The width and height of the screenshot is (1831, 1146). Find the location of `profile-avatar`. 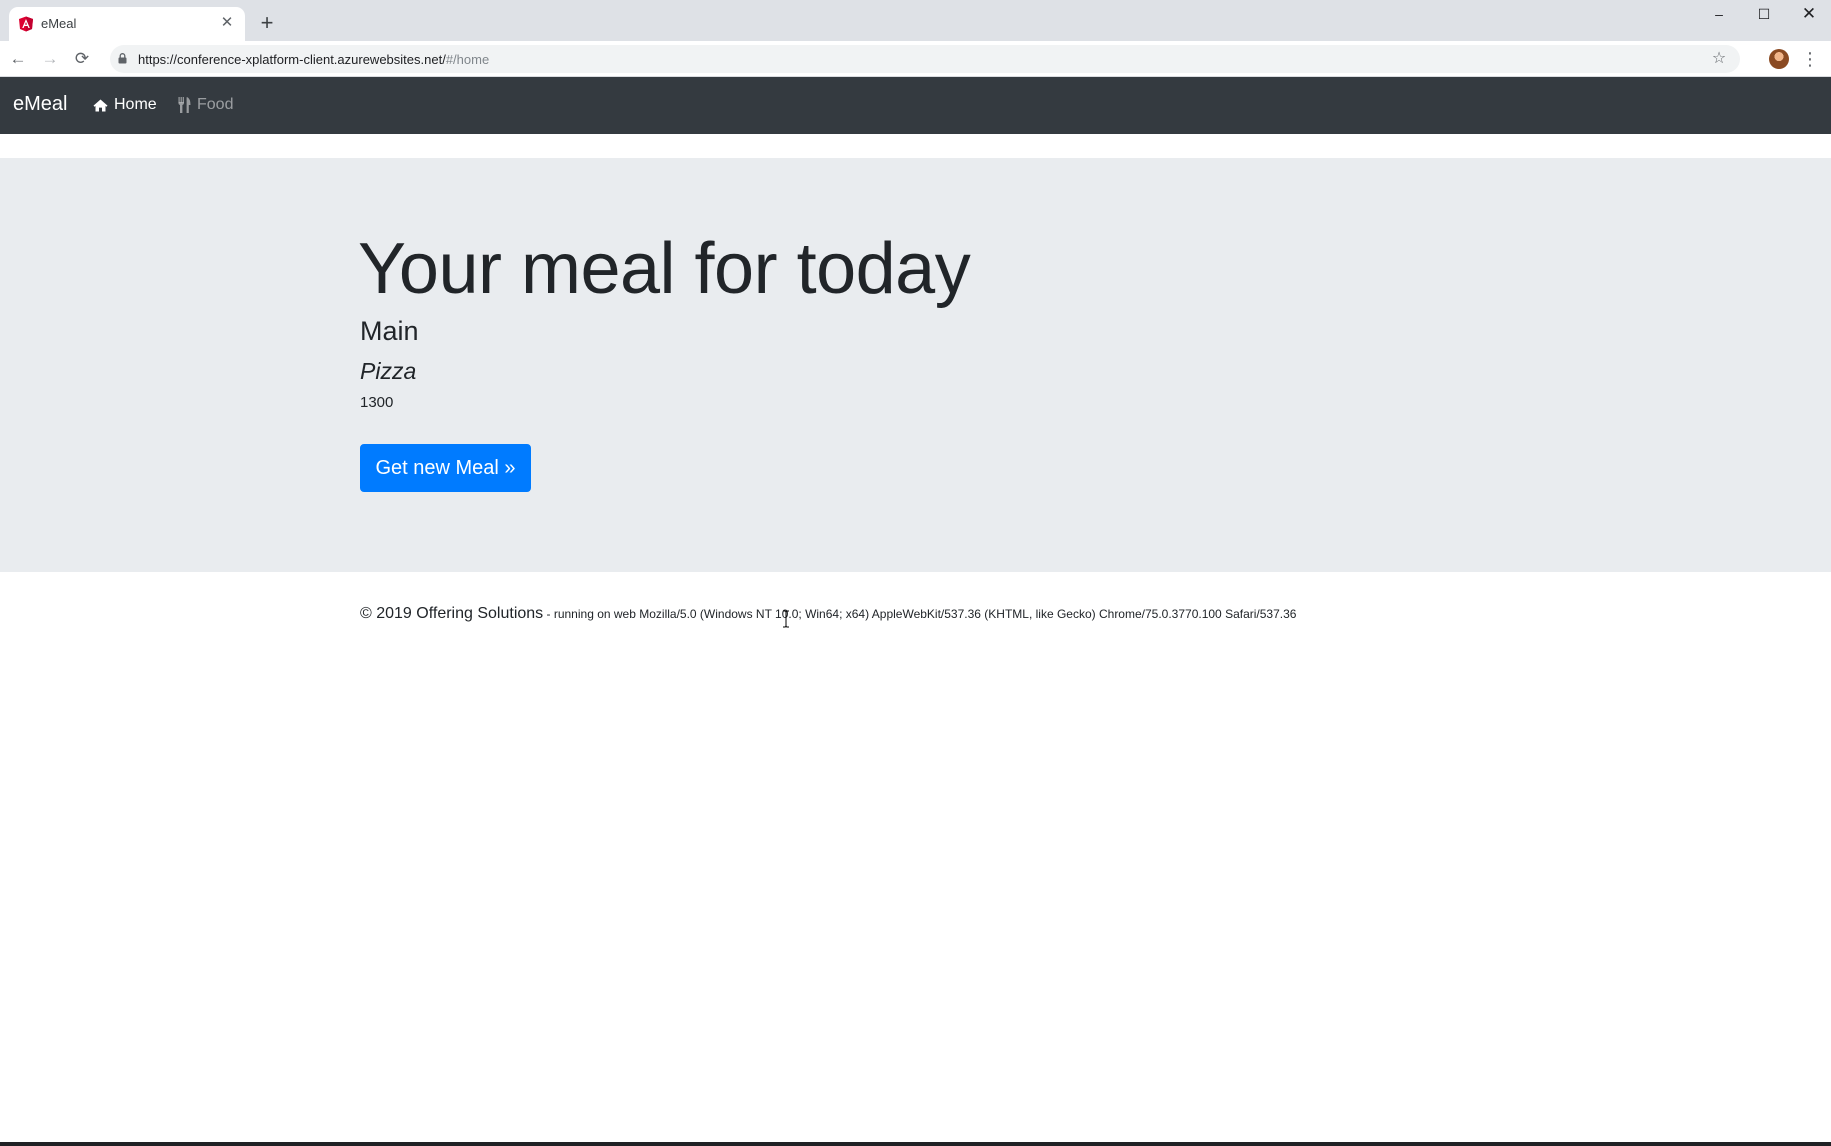

profile-avatar is located at coordinates (1779, 59).